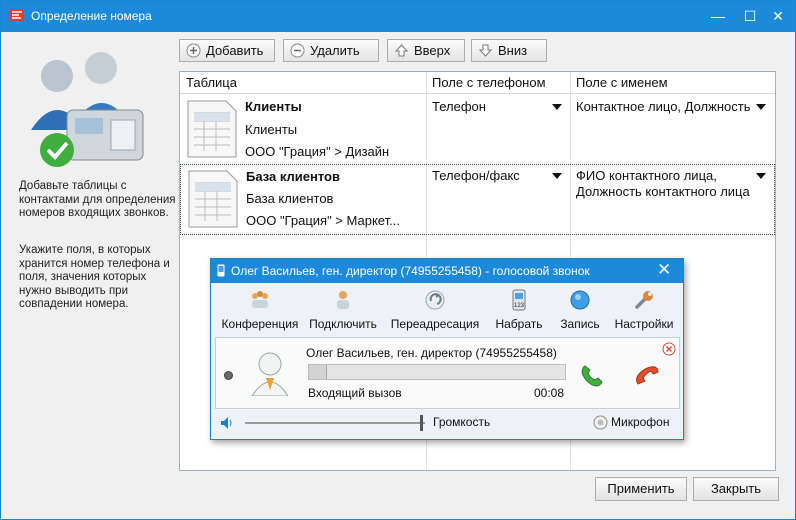  What do you see at coordinates (592, 376) in the screenshot?
I see `answer-call-icon` at bounding box center [592, 376].